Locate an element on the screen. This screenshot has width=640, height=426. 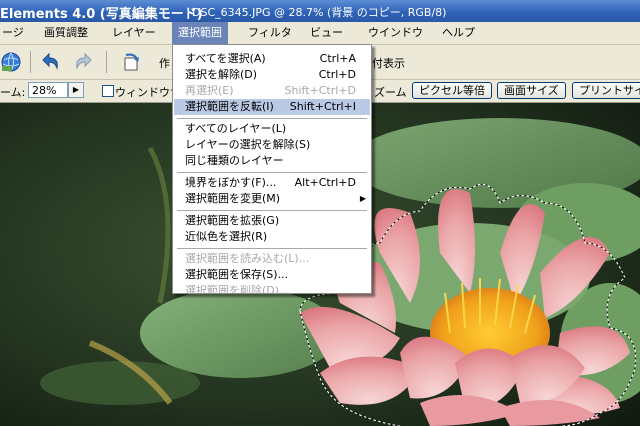
rotate-icon is located at coordinates (131, 62).